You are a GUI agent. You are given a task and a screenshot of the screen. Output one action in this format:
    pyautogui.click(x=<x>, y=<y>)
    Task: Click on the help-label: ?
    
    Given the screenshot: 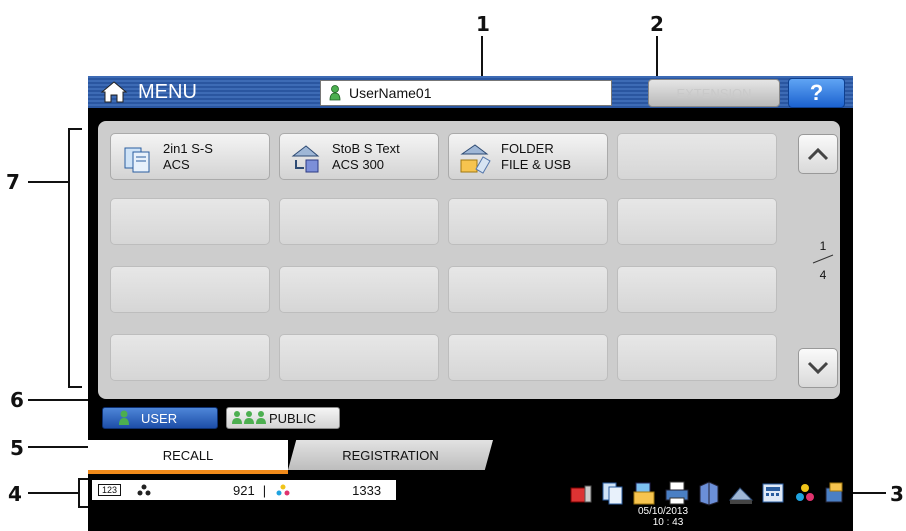 What is the action you would take?
    pyautogui.click(x=816, y=92)
    